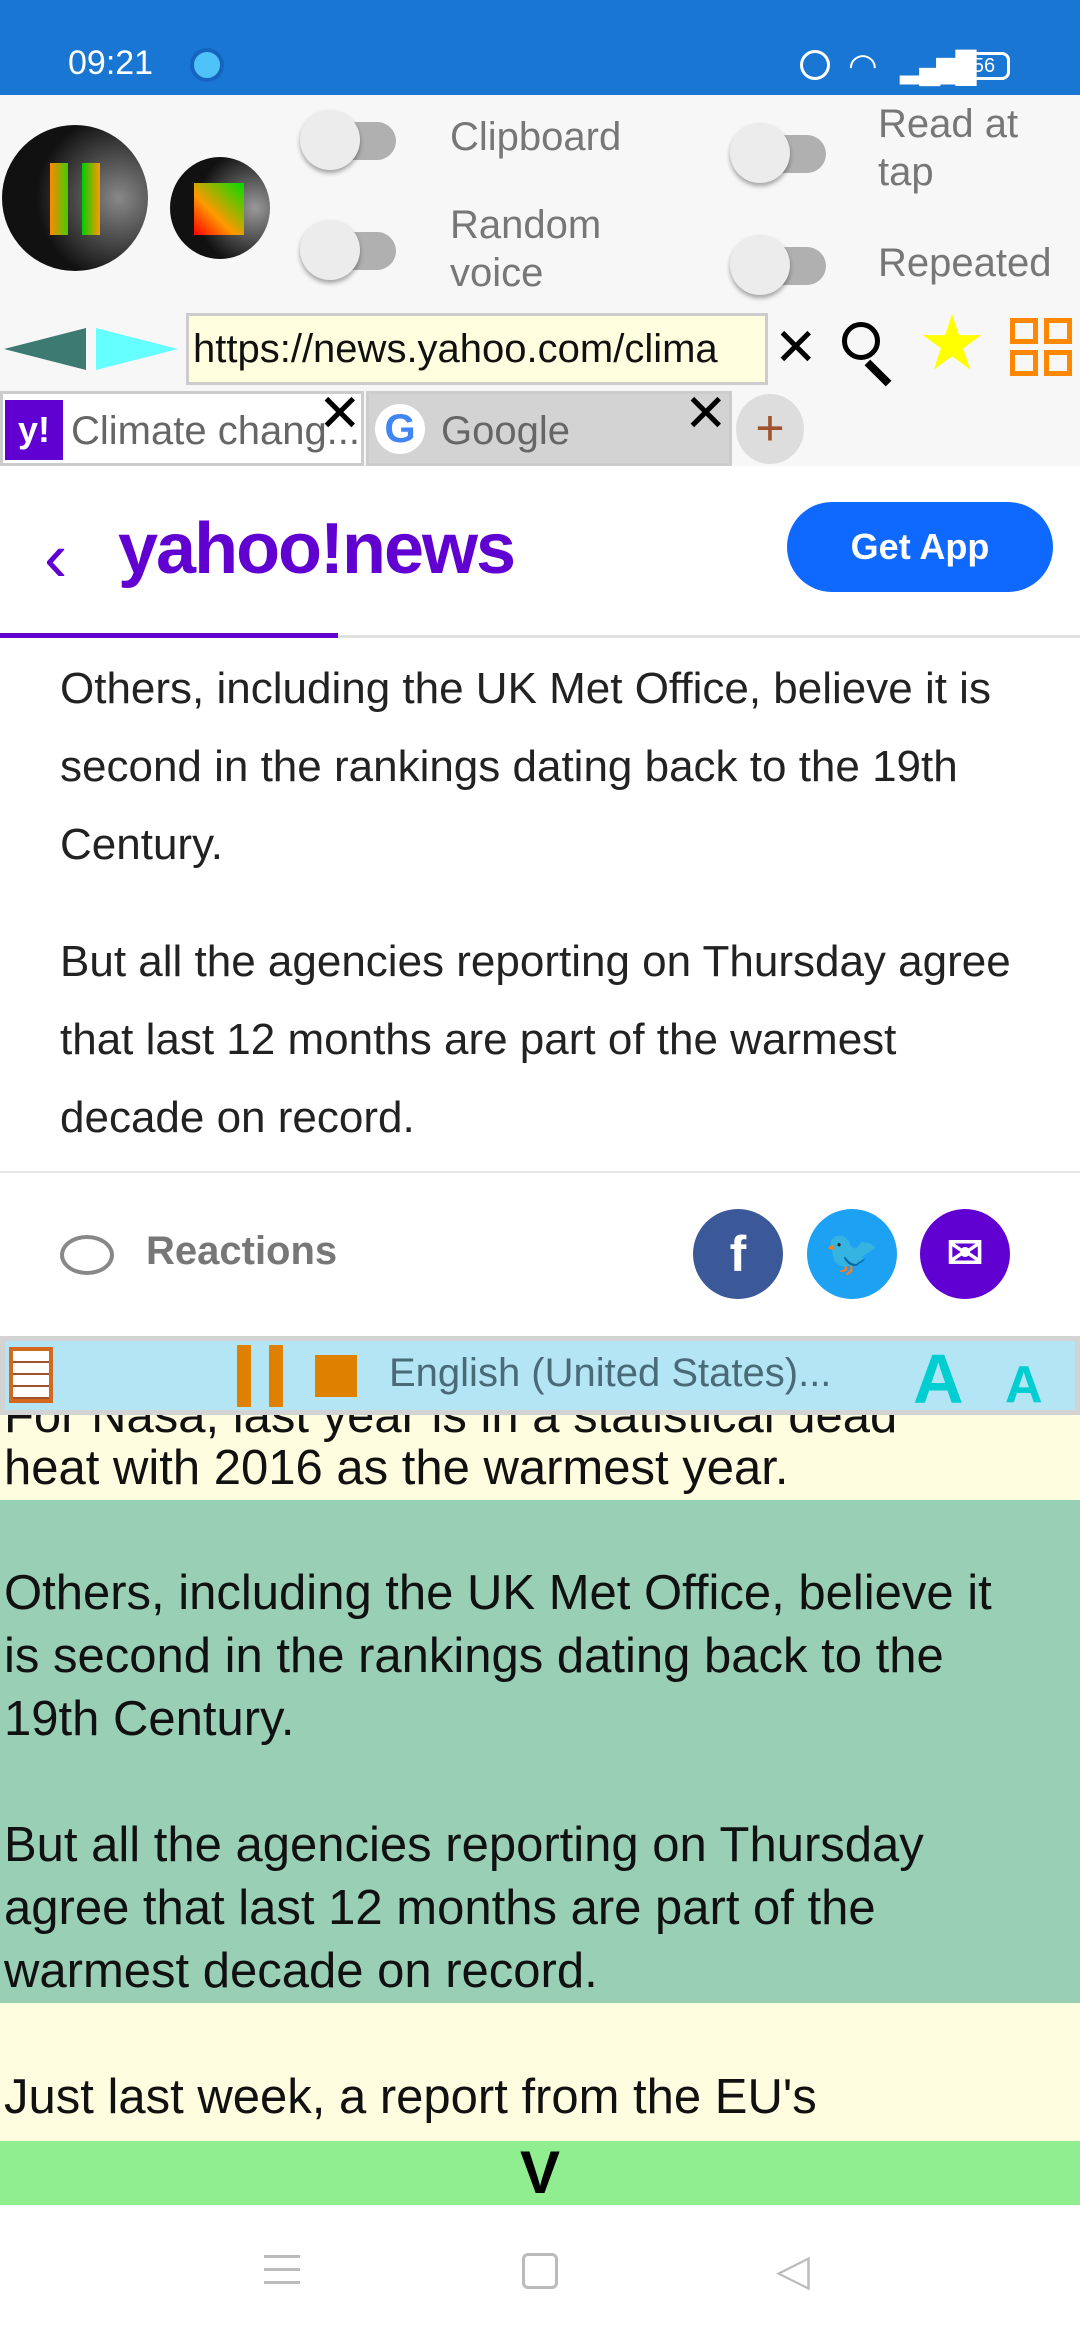  I want to click on wifi-icon: ◠, so click(863, 66).